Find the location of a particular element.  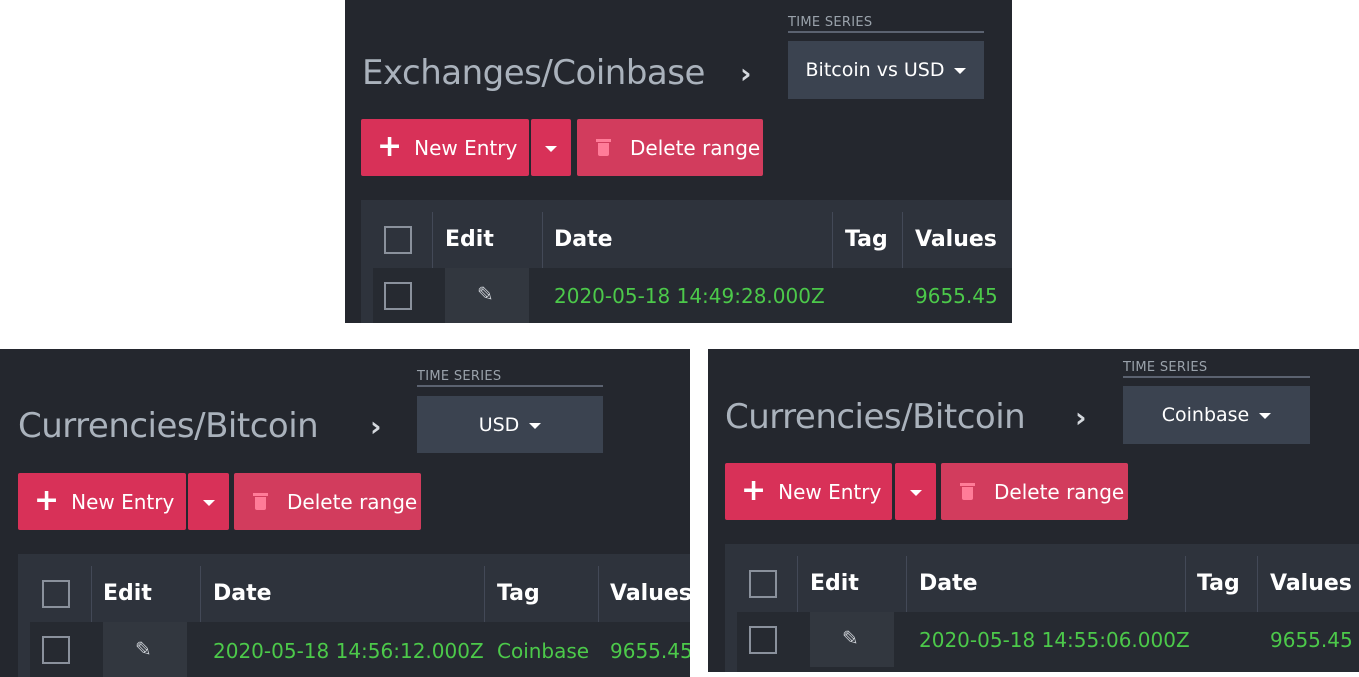

time-series-select: Coinbase is located at coordinates (1216, 415).